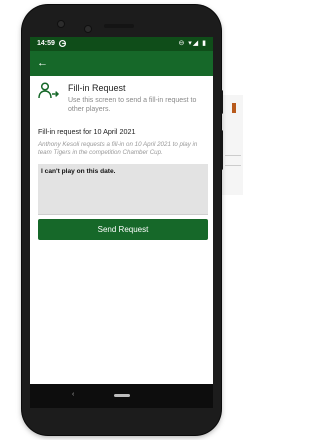  I want to click on page-title: Fill-in Request, so click(97, 88).